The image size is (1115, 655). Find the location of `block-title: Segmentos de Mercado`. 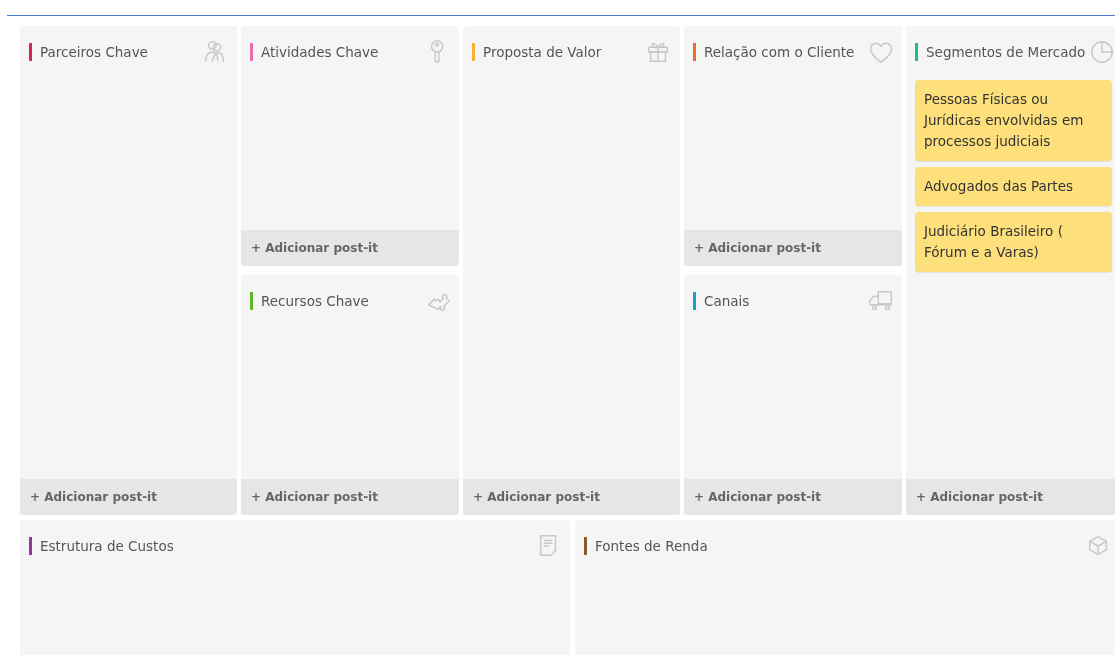

block-title: Segmentos de Mercado is located at coordinates (1000, 52).